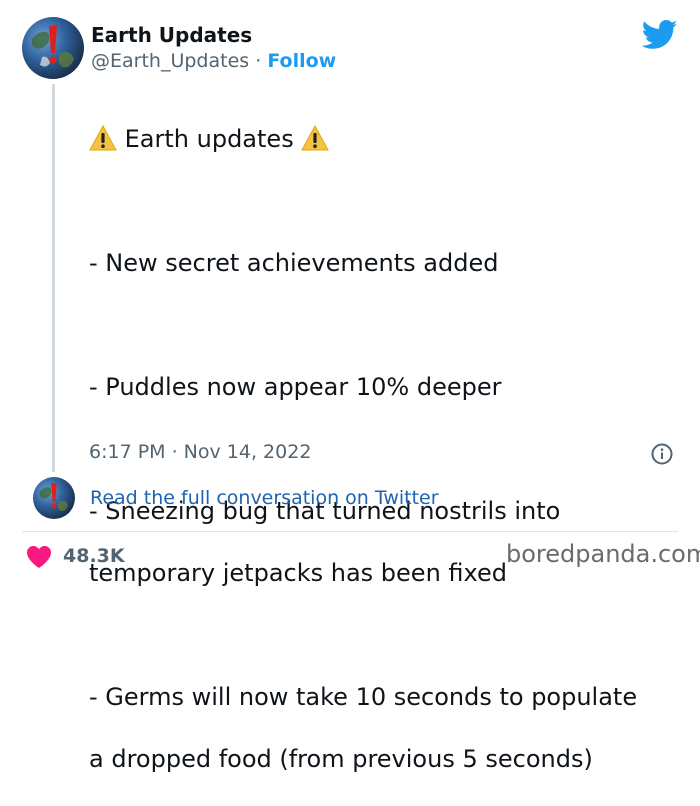 This screenshot has height=806, width=700. Describe the element at coordinates (170, 61) in the screenshot. I see `author-handle: @Earth_Updates` at that location.